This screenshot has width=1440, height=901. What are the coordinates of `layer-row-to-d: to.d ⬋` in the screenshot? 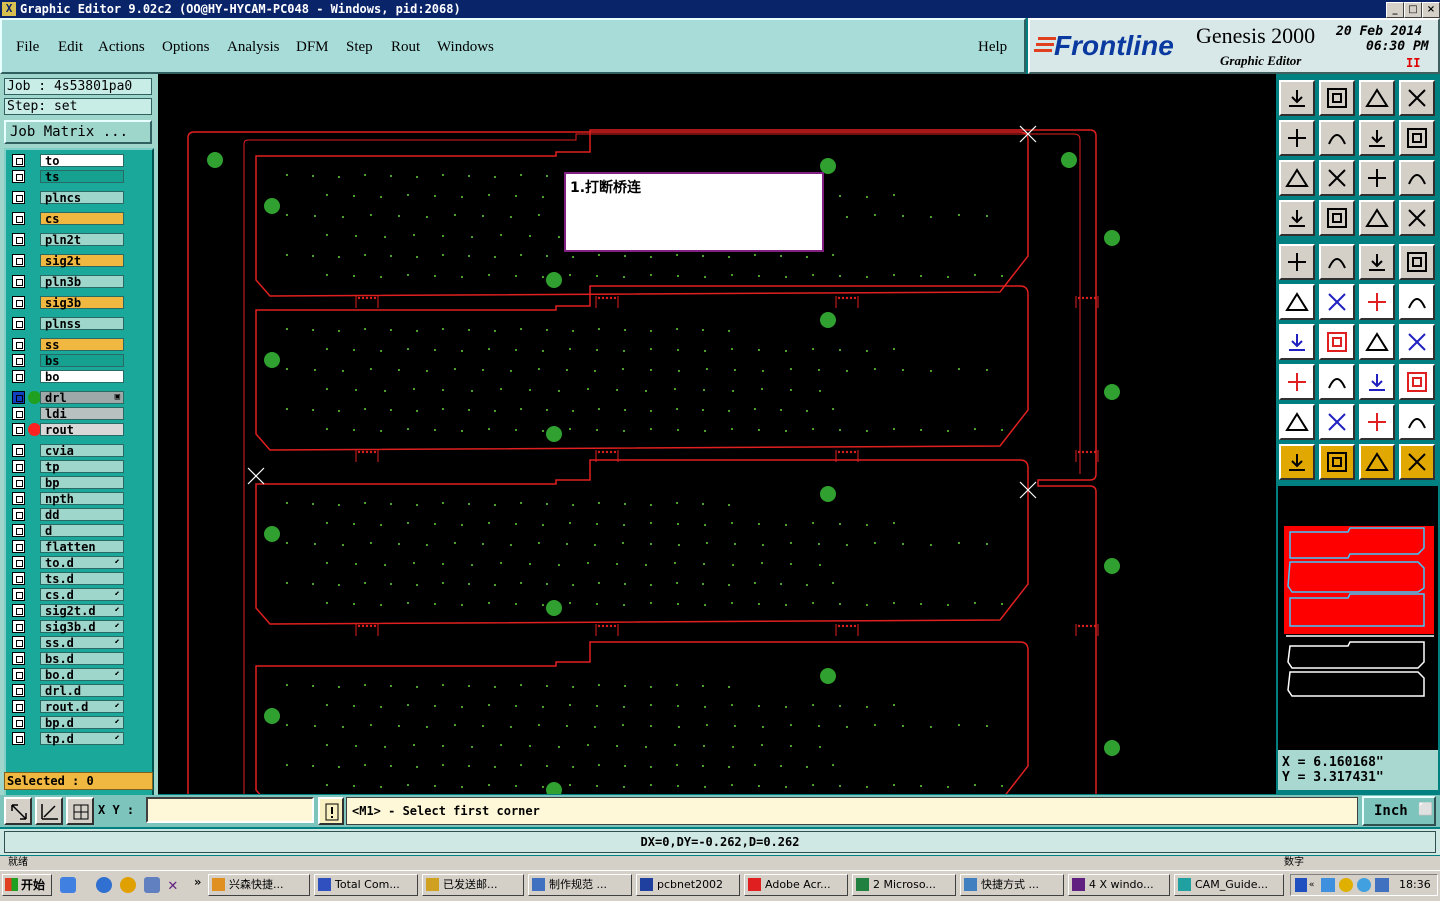 It's located at (70, 563).